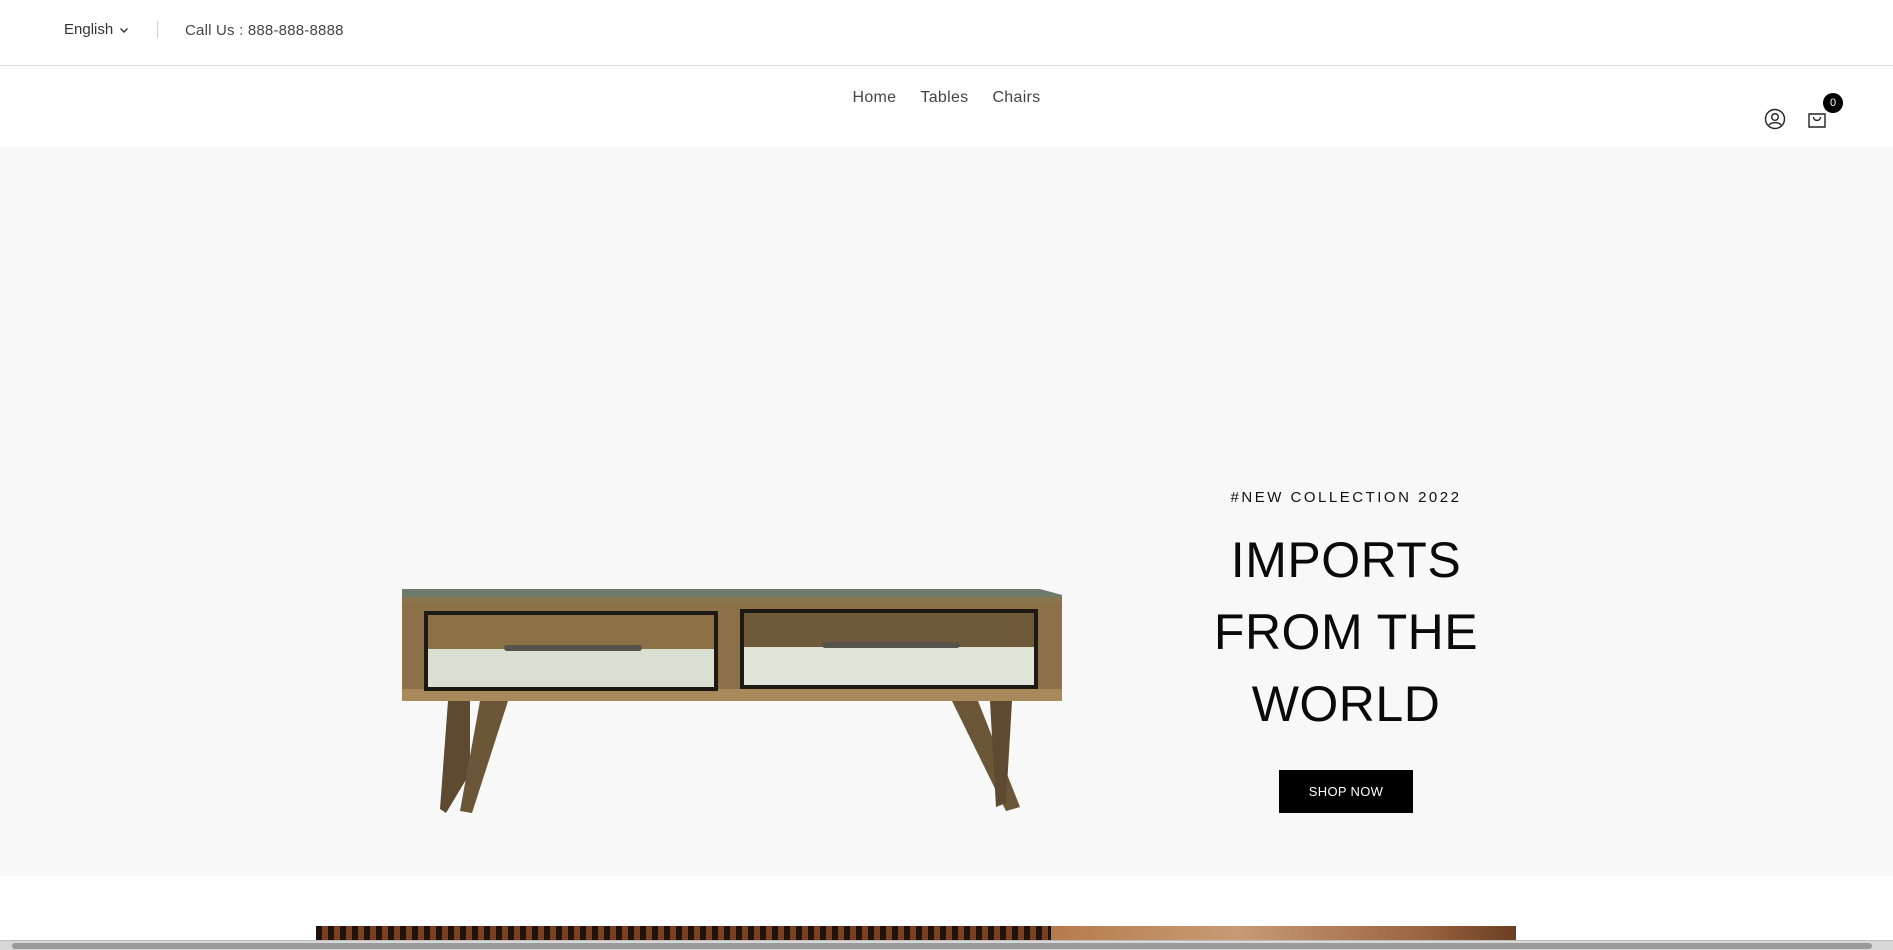 Image resolution: width=1893 pixels, height=950 pixels. Describe the element at coordinates (264, 30) in the screenshot. I see `call-us-text: Call Us : 888-888-8888` at that location.